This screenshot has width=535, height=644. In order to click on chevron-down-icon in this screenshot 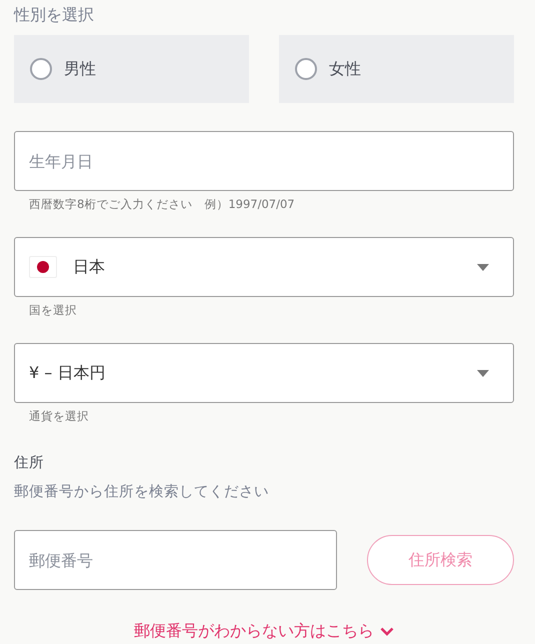, I will do `click(387, 631)`.